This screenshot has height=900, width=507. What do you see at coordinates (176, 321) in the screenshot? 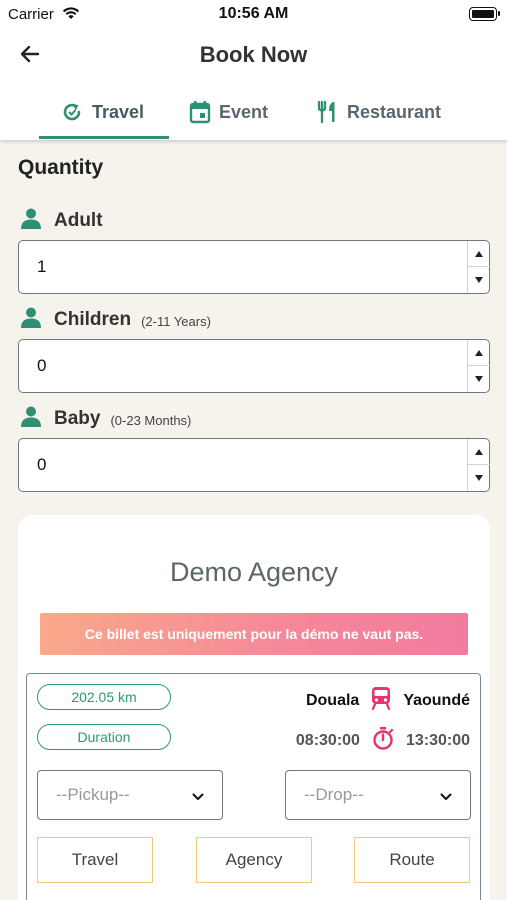
I see `children-age-hint: (2-11 Years)` at bounding box center [176, 321].